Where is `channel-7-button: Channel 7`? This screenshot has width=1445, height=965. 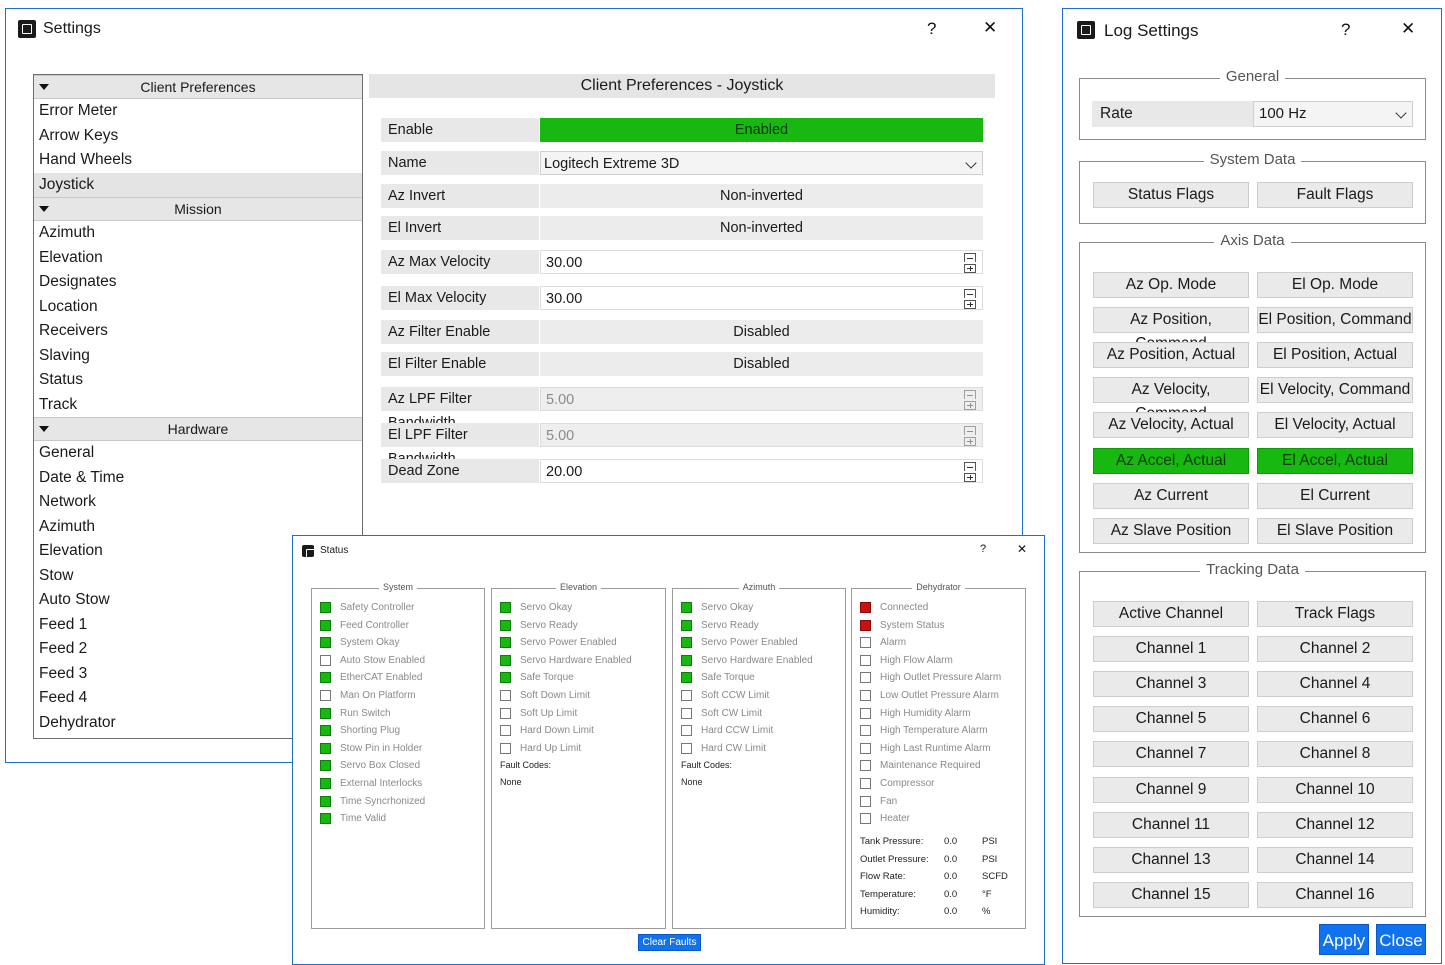
channel-7-button: Channel 7 is located at coordinates (1171, 754).